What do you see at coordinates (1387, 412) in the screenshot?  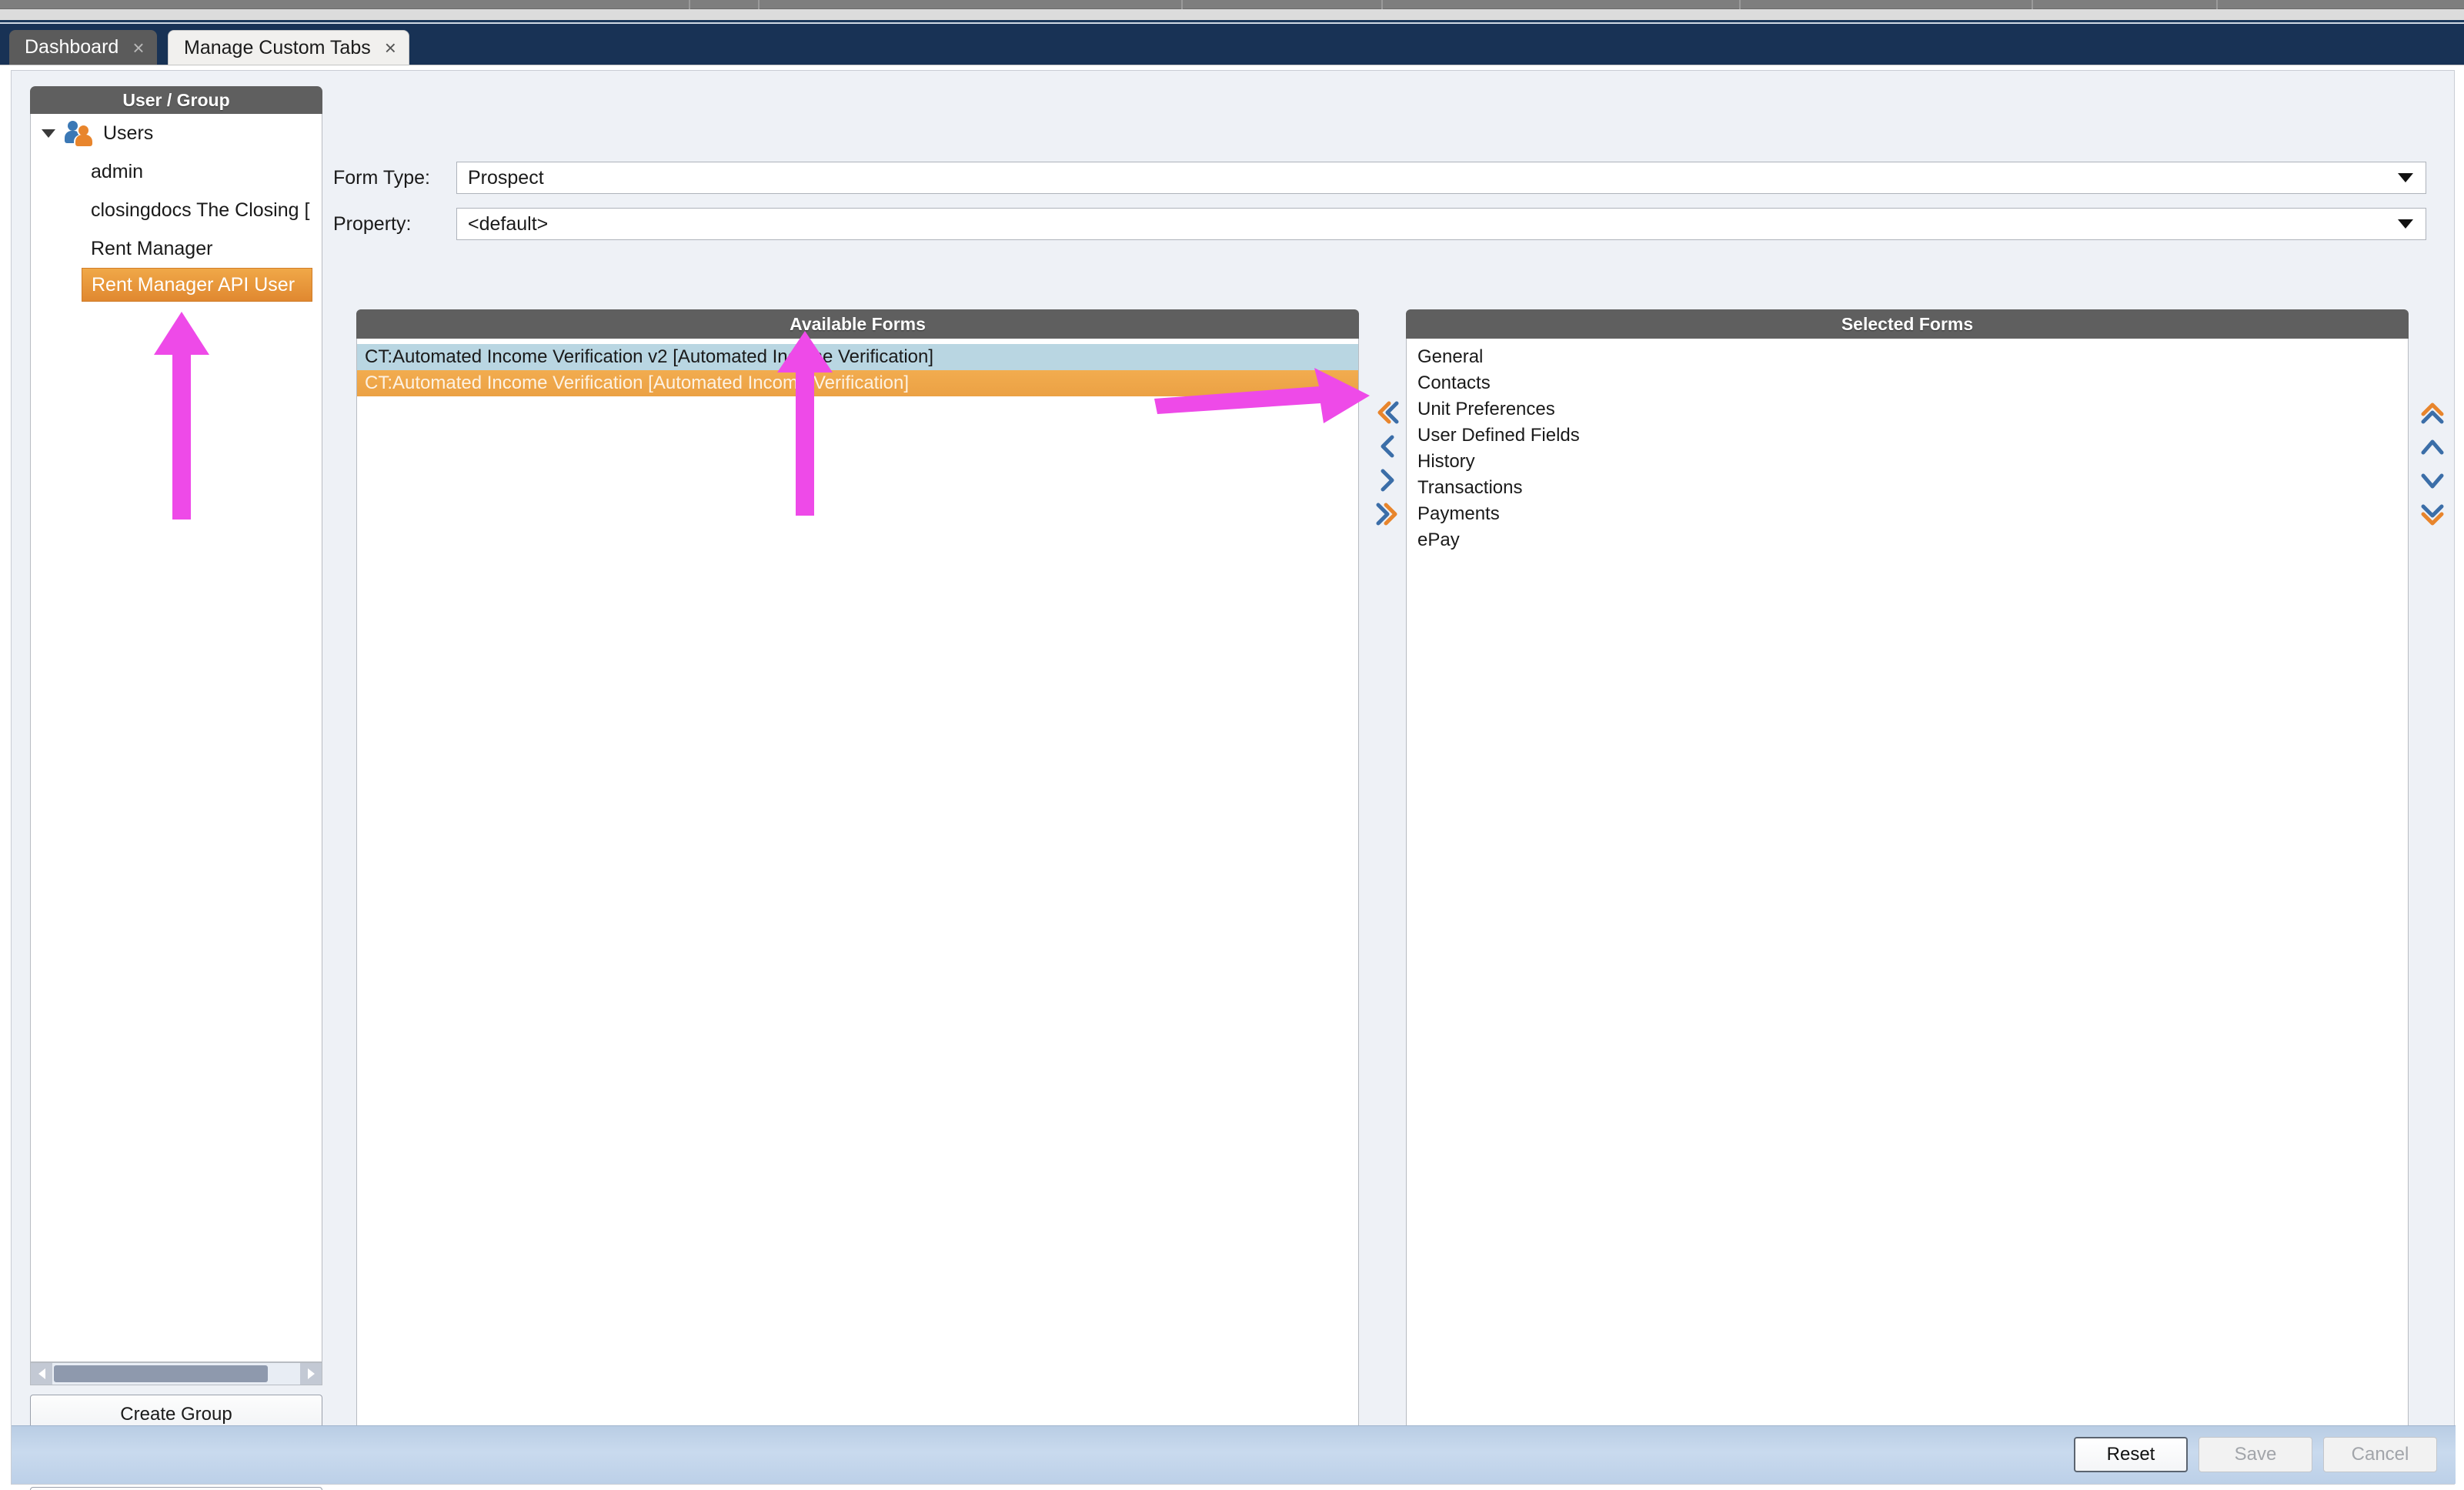 I see `move-all-left-button` at bounding box center [1387, 412].